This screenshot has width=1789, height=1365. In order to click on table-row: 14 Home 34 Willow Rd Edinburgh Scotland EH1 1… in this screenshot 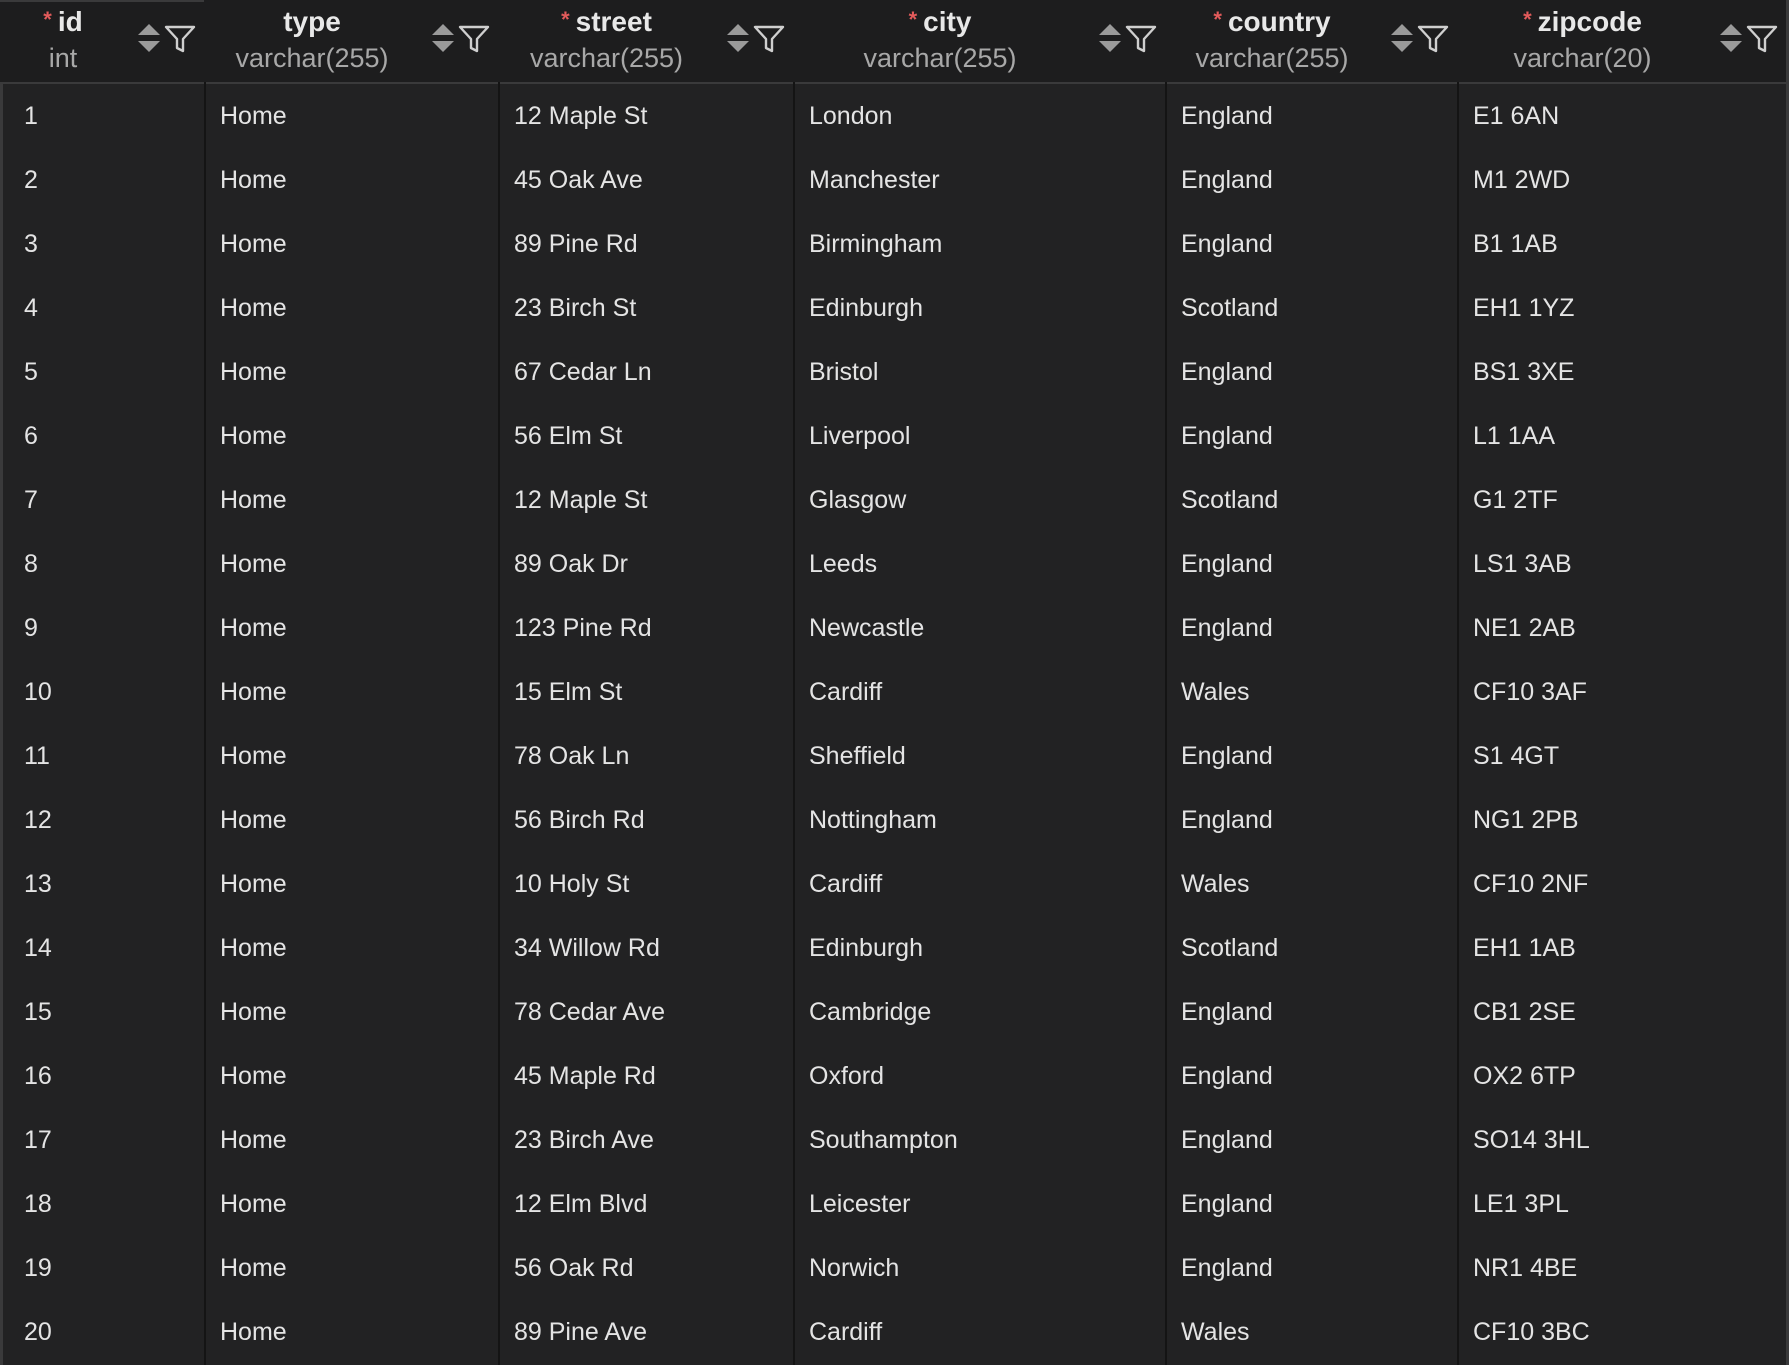, I will do `click(894, 948)`.